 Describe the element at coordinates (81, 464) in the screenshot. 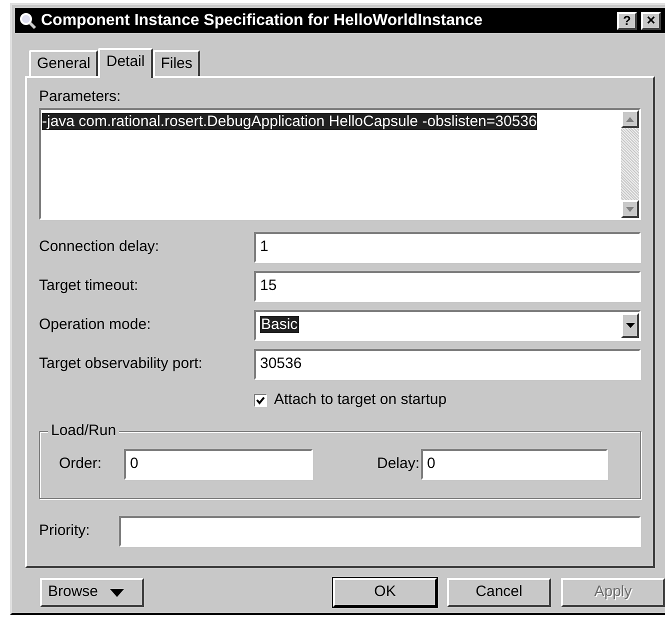

I see `order-label: Order:` at that location.